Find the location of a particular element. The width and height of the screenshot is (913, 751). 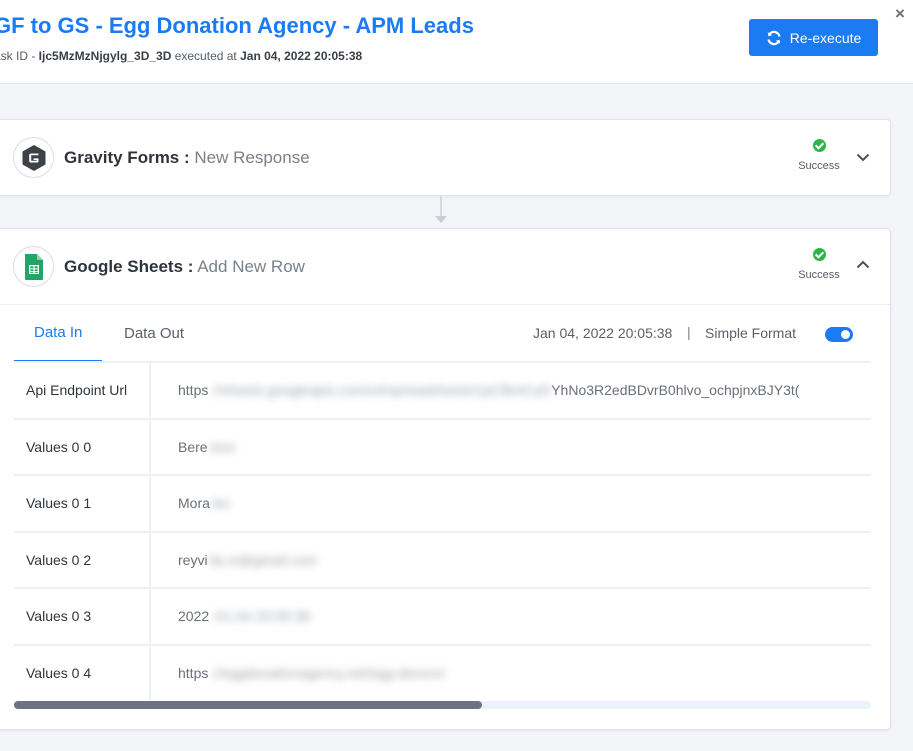

value-tail: YhNo3R2edBDvrB0hlvo_ochpjnxBJY3t( is located at coordinates (675, 390).